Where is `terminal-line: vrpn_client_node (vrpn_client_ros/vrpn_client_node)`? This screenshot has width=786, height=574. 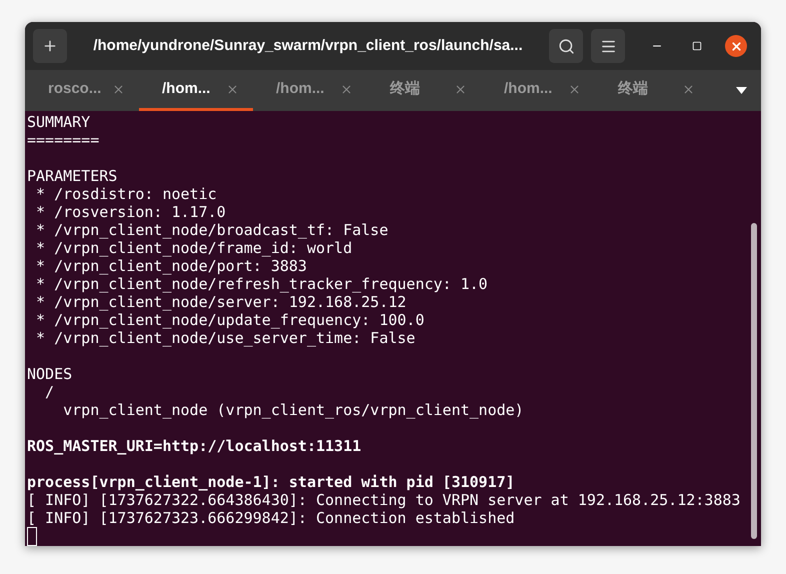
terminal-line: vrpn_client_node (vrpn_client_ros/vrpn_client_node) is located at coordinates (293, 410).